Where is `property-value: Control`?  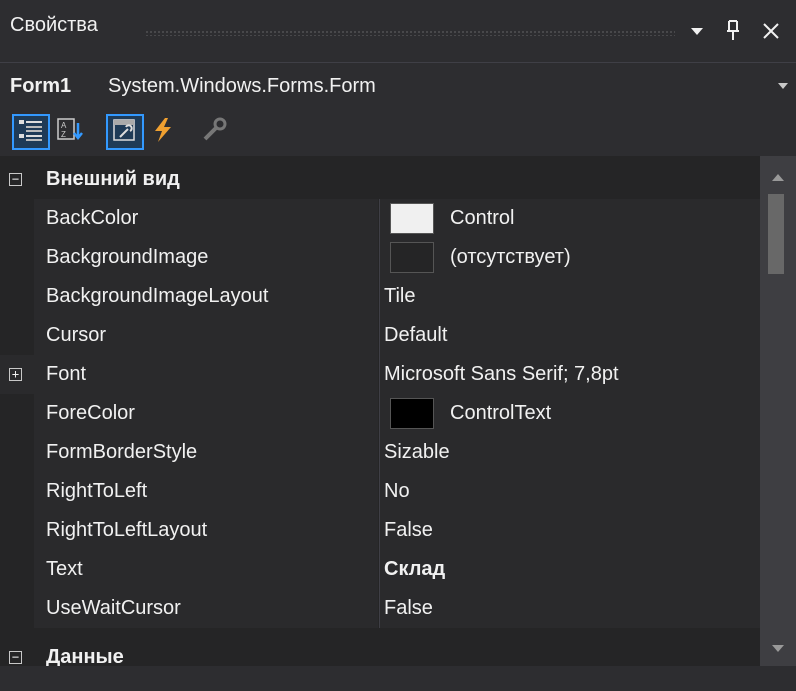
property-value: Control is located at coordinates (600, 218).